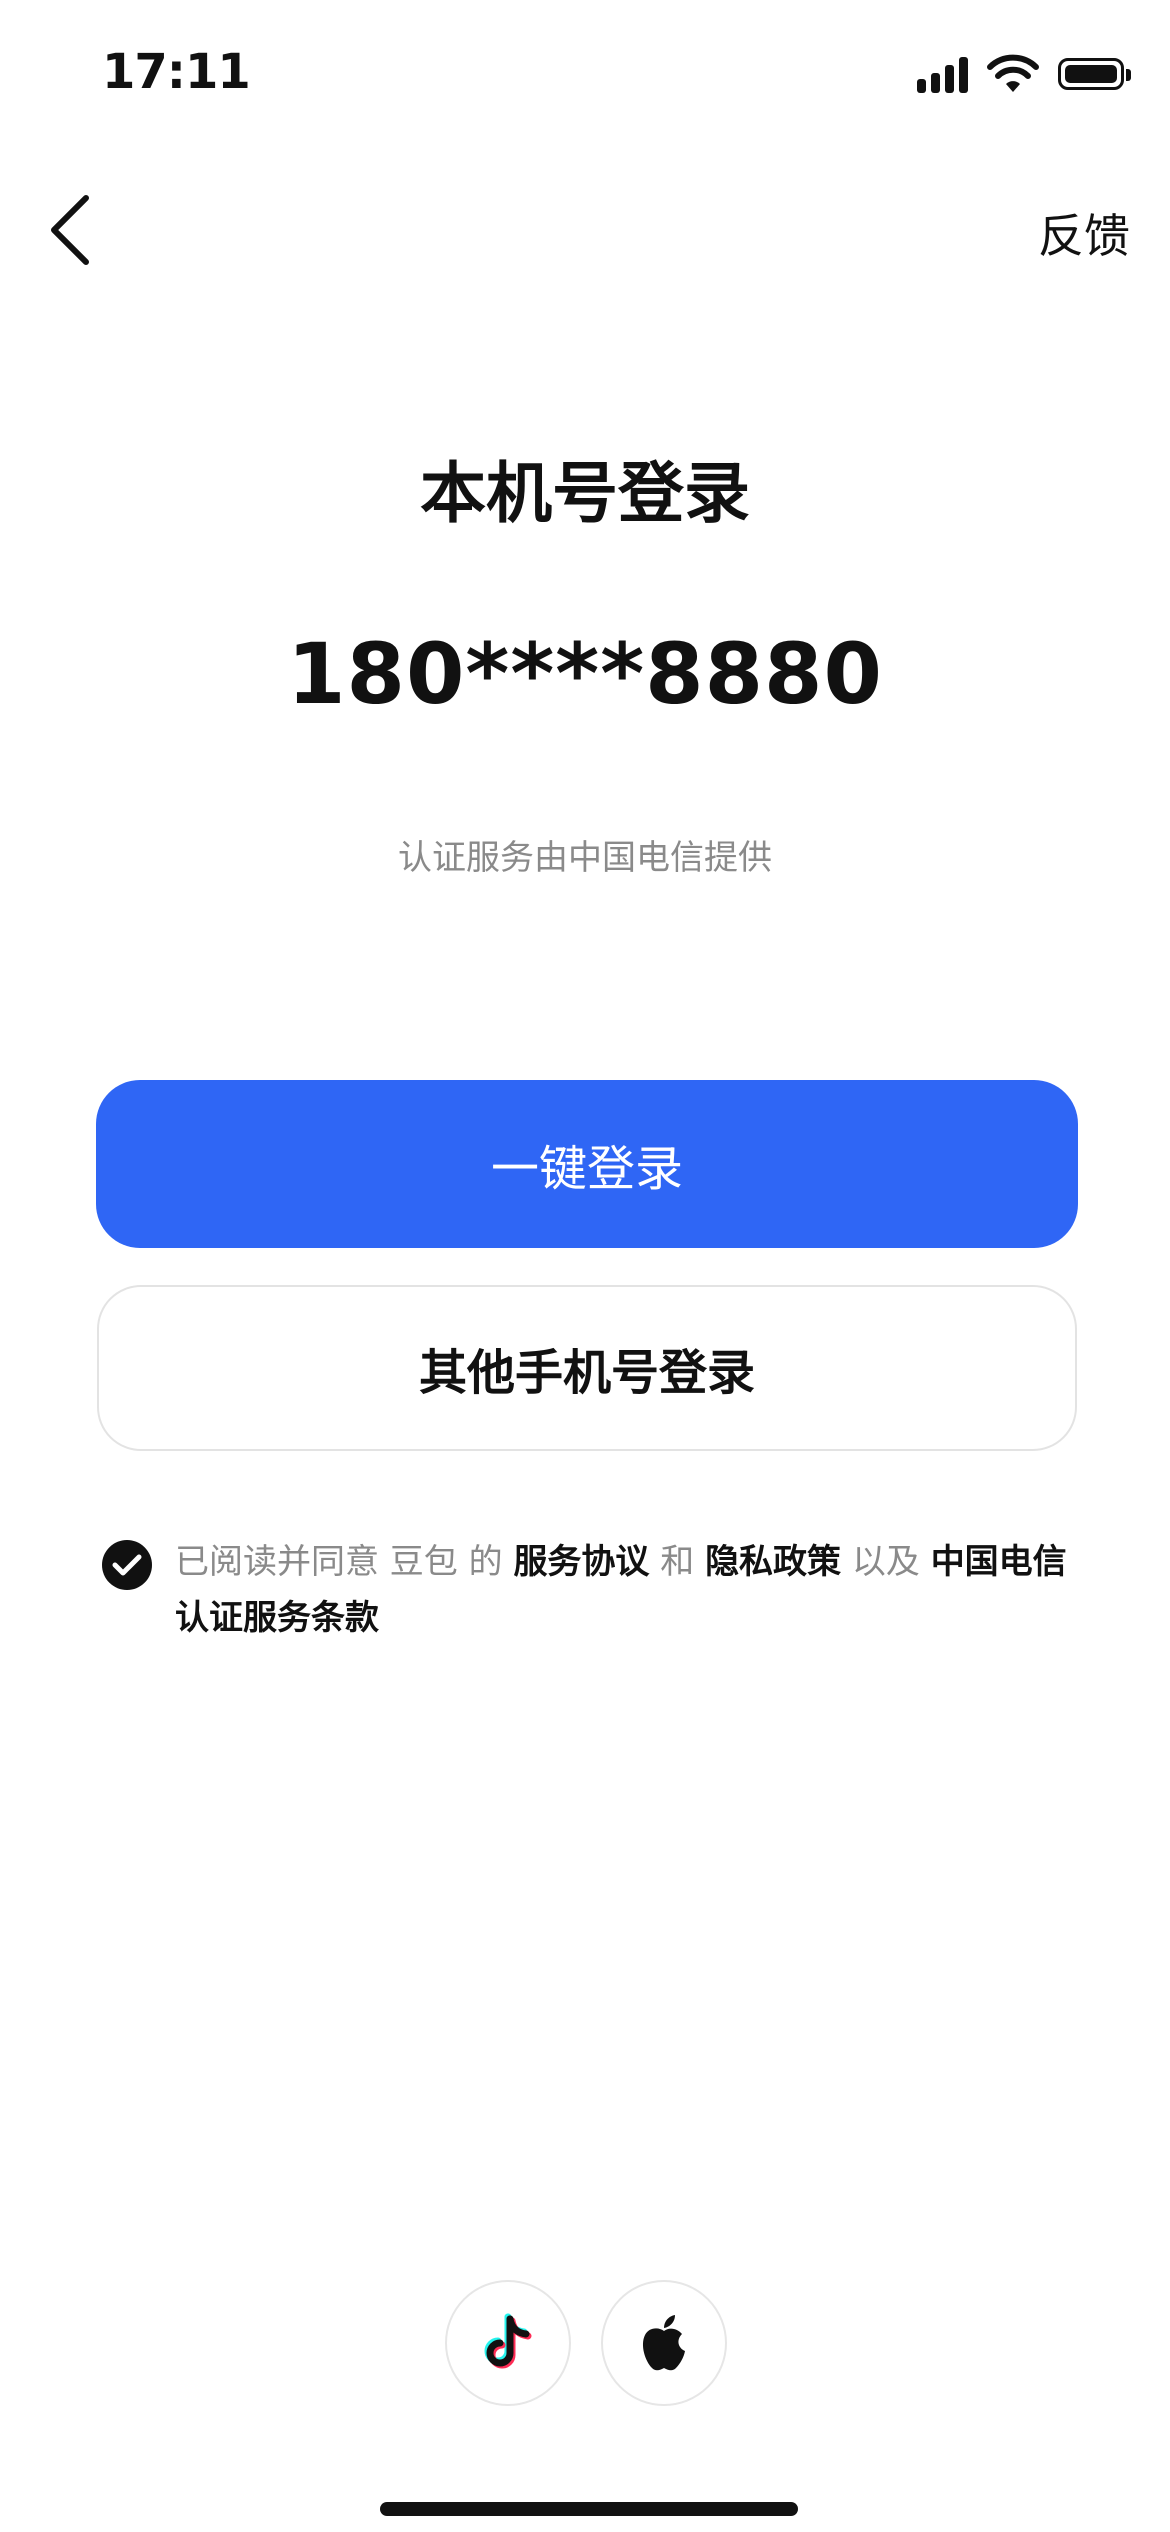 The width and height of the screenshot is (1170, 2532). I want to click on apple-login-button, so click(664, 2343).